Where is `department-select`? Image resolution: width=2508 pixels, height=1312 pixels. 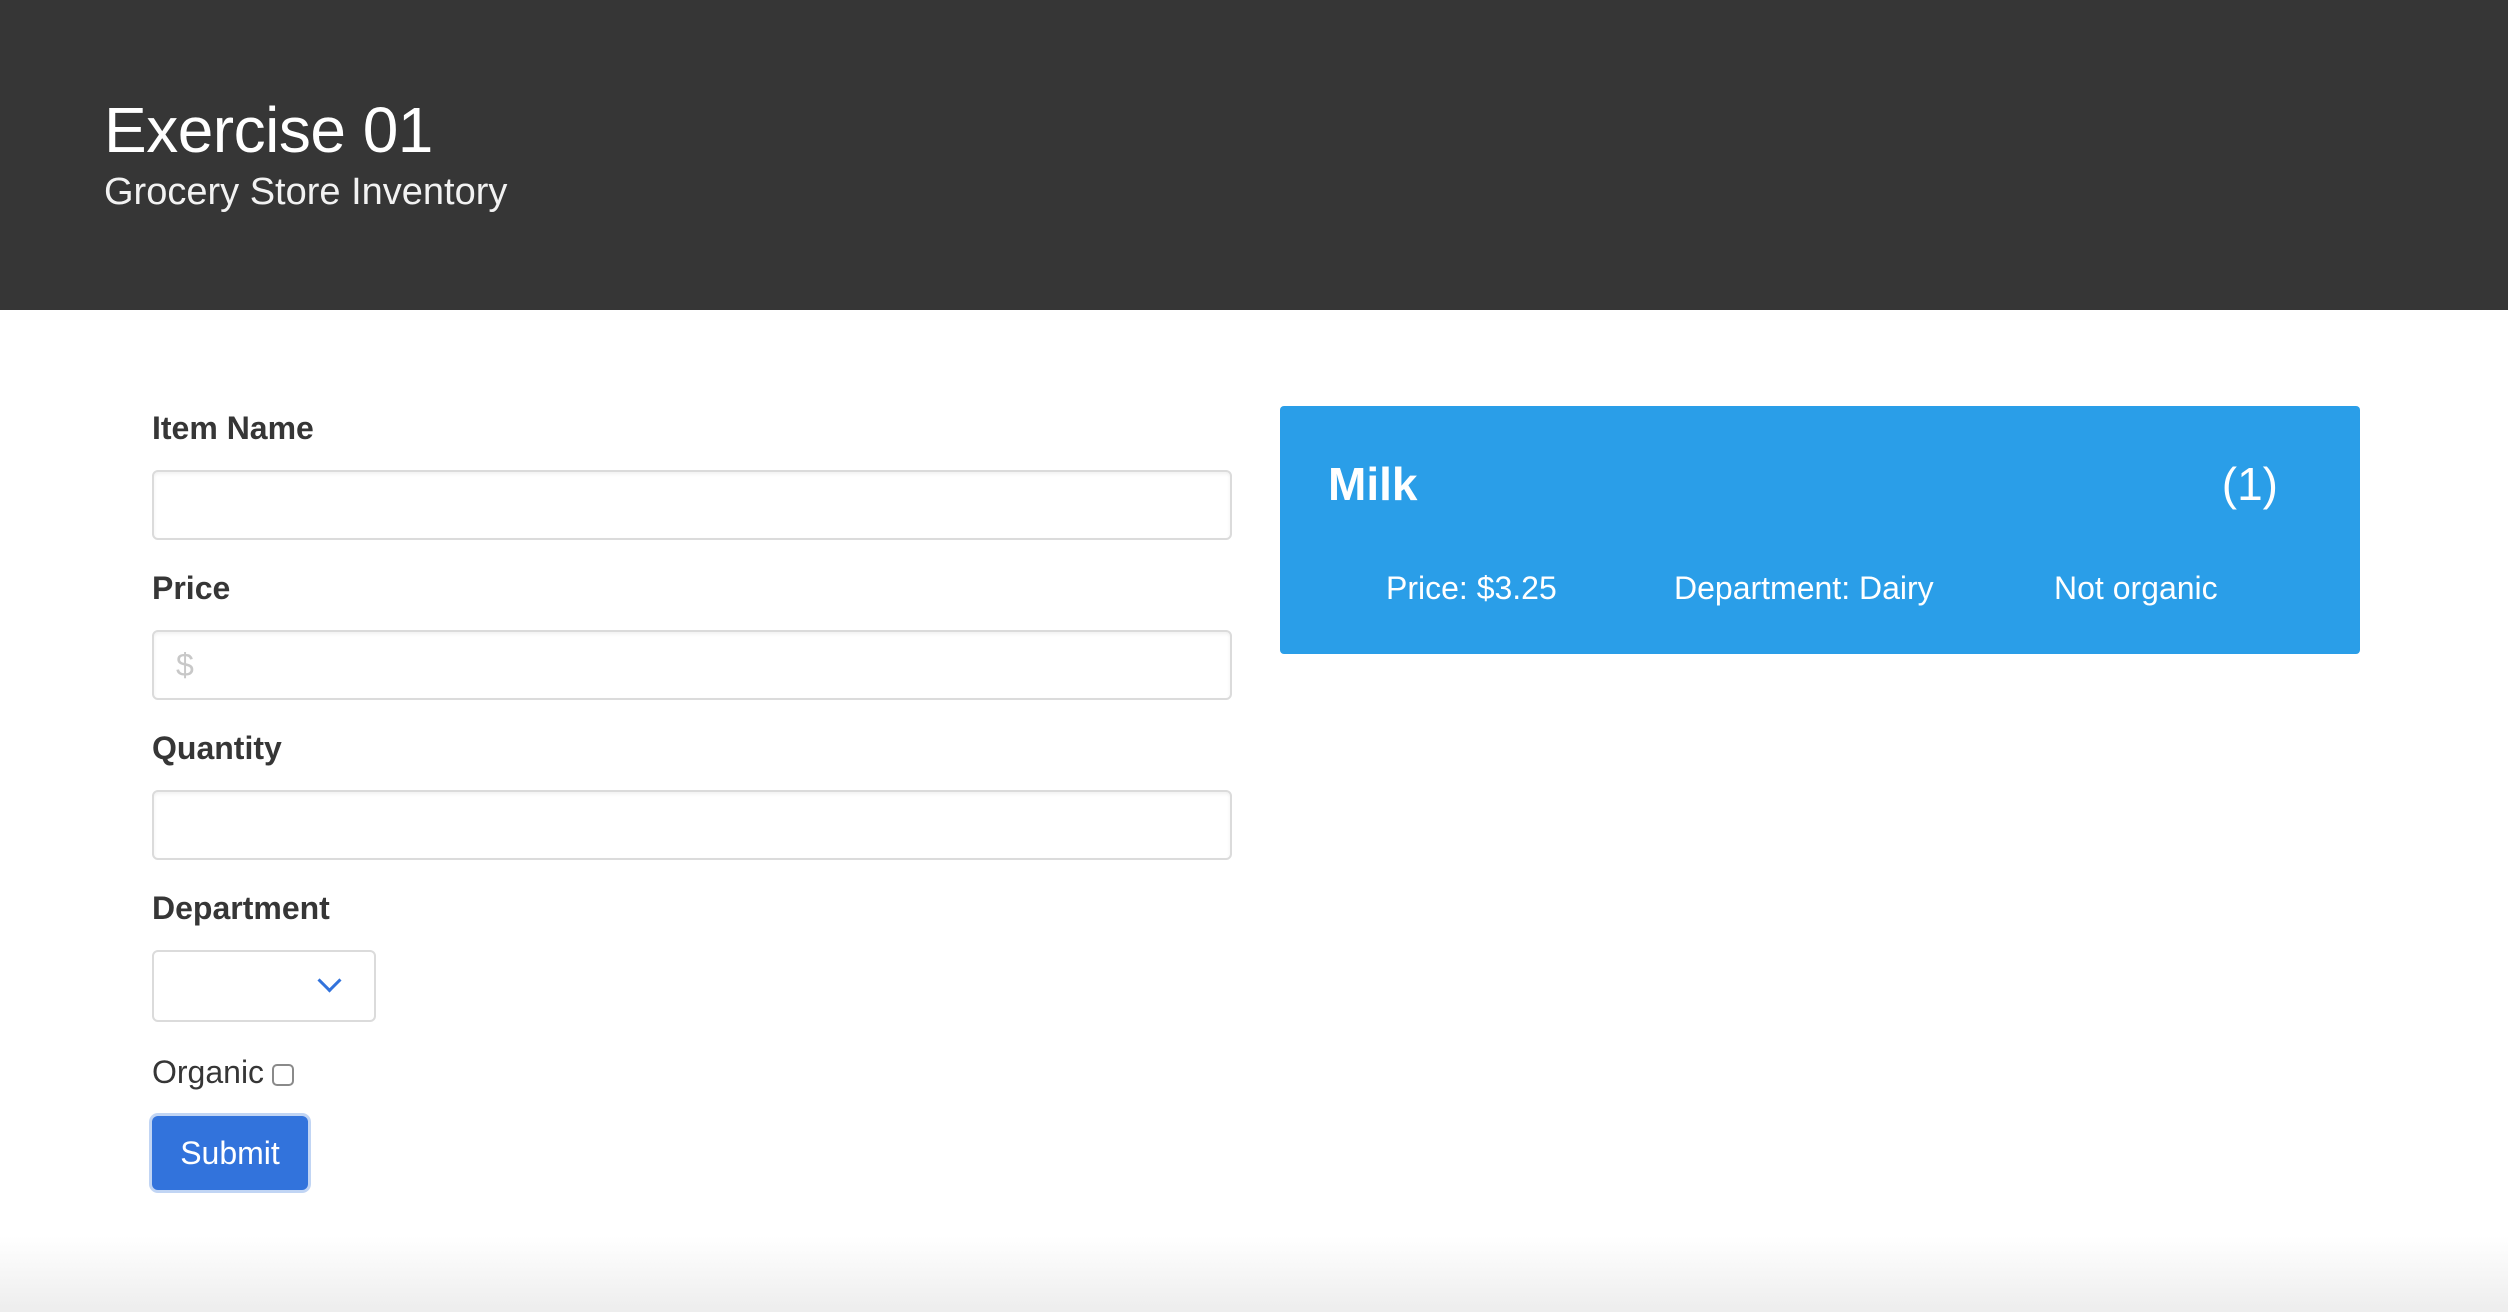 department-select is located at coordinates (264, 986).